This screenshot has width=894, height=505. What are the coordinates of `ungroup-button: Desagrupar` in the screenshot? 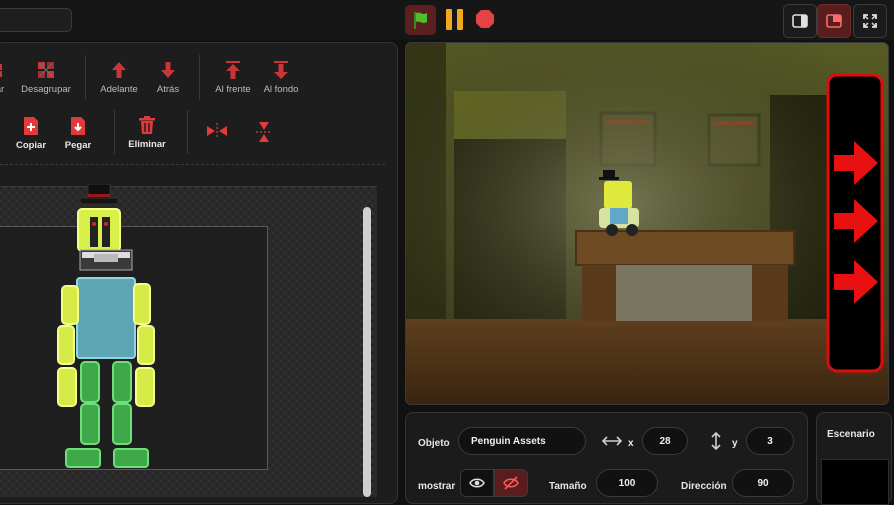 It's located at (46, 77).